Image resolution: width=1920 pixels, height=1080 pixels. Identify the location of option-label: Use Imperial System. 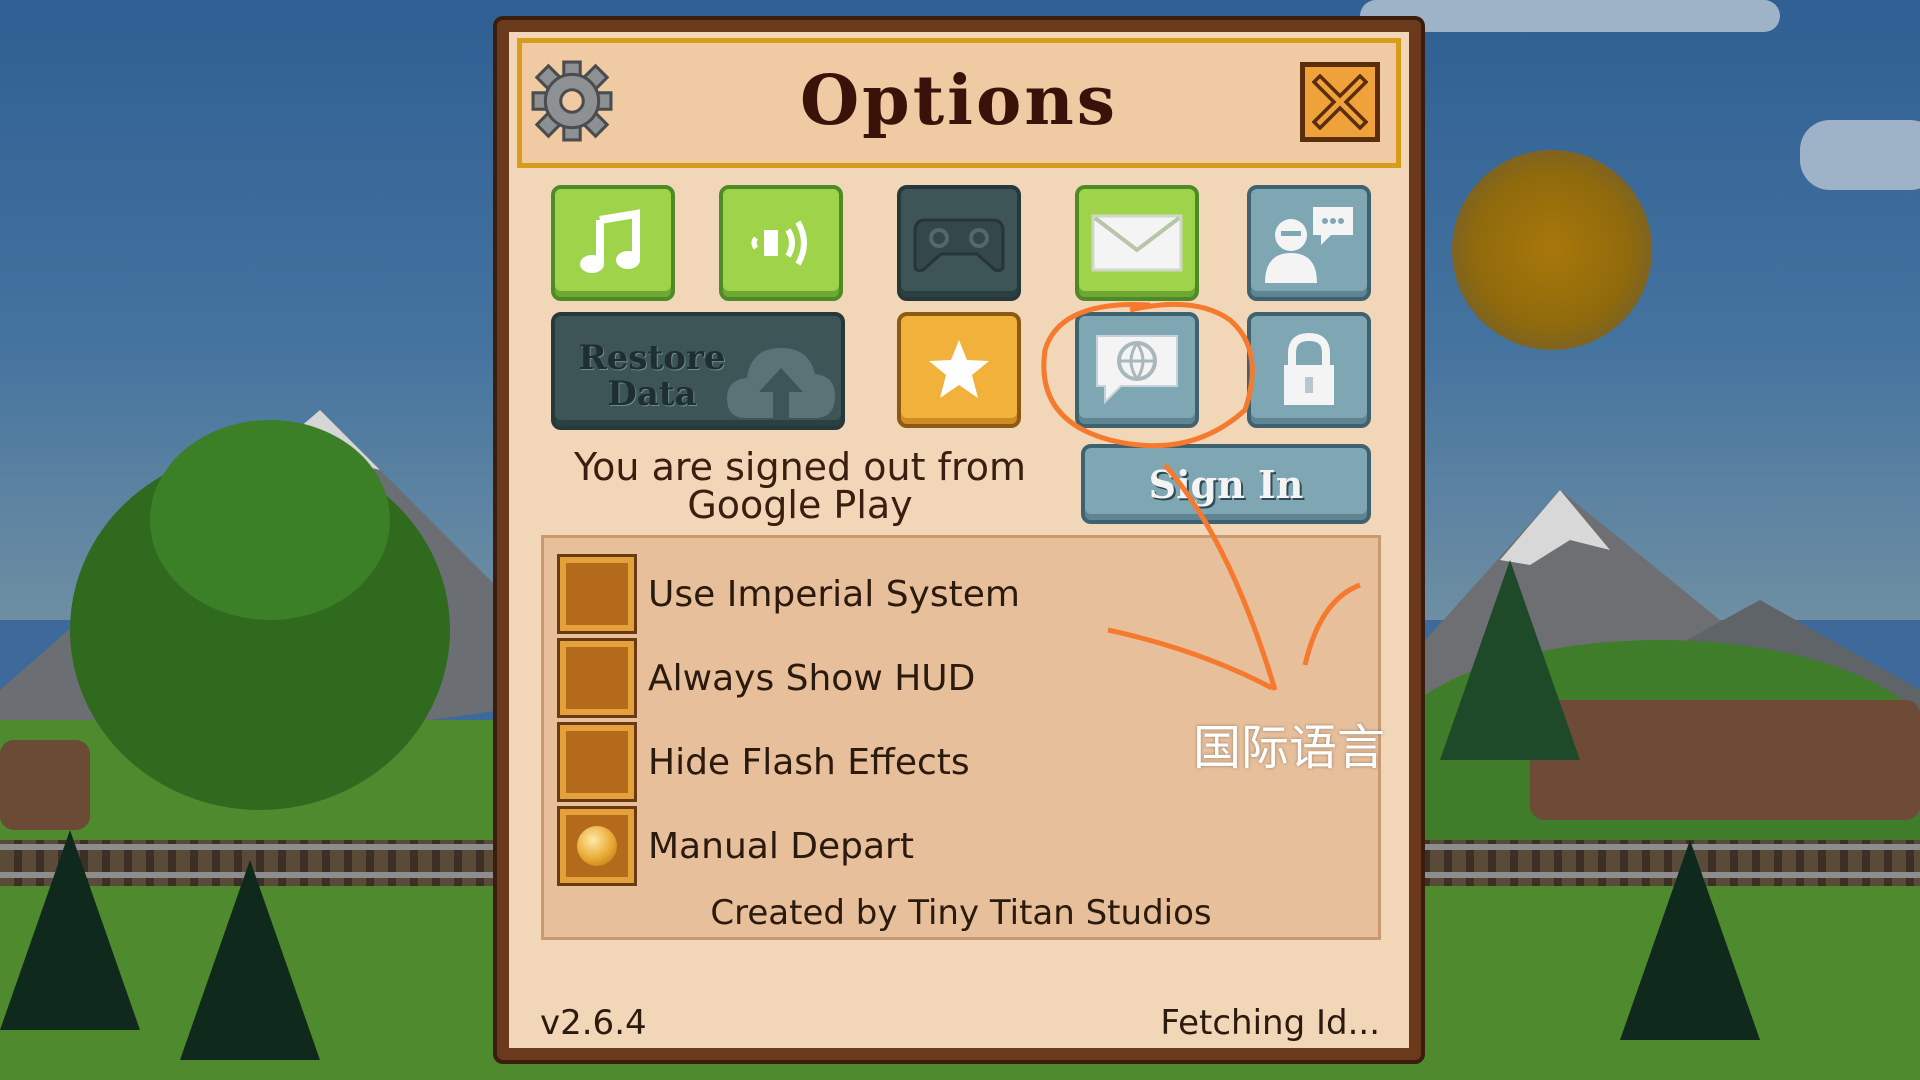
(834, 594).